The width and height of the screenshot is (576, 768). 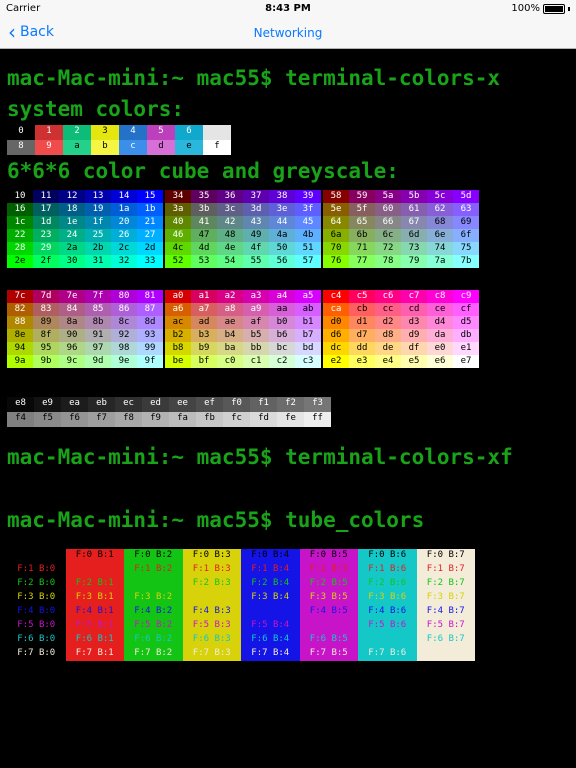 I want to click on color-cube-cell: 32, so click(x=124, y=261).